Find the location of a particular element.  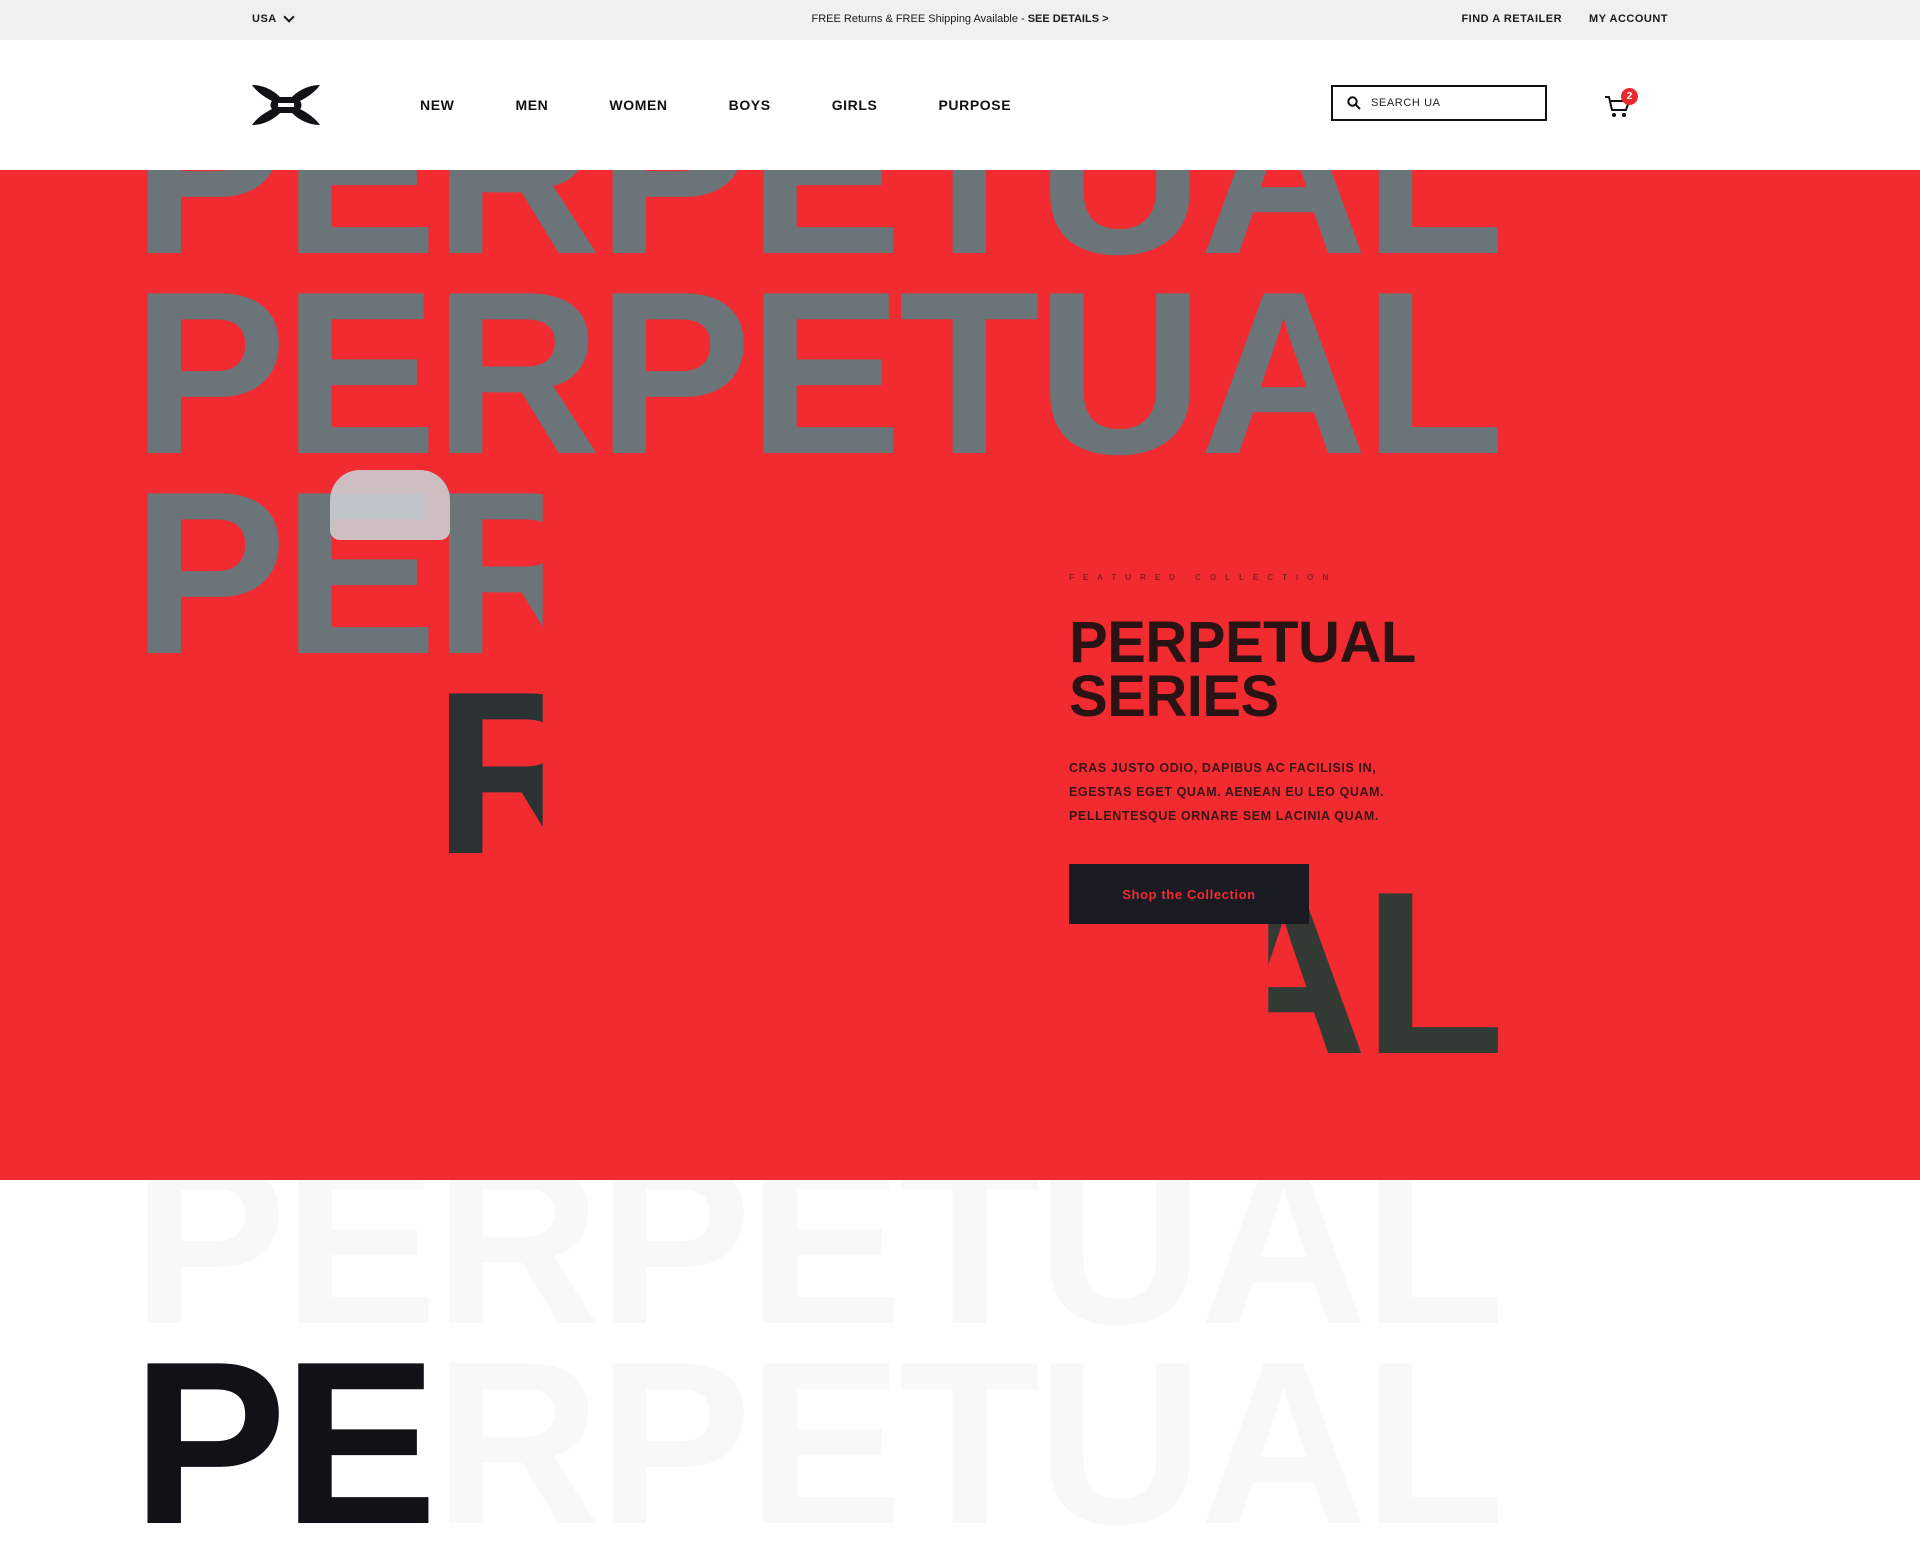

nav-item-purpose: PURPOSE is located at coordinates (974, 105).